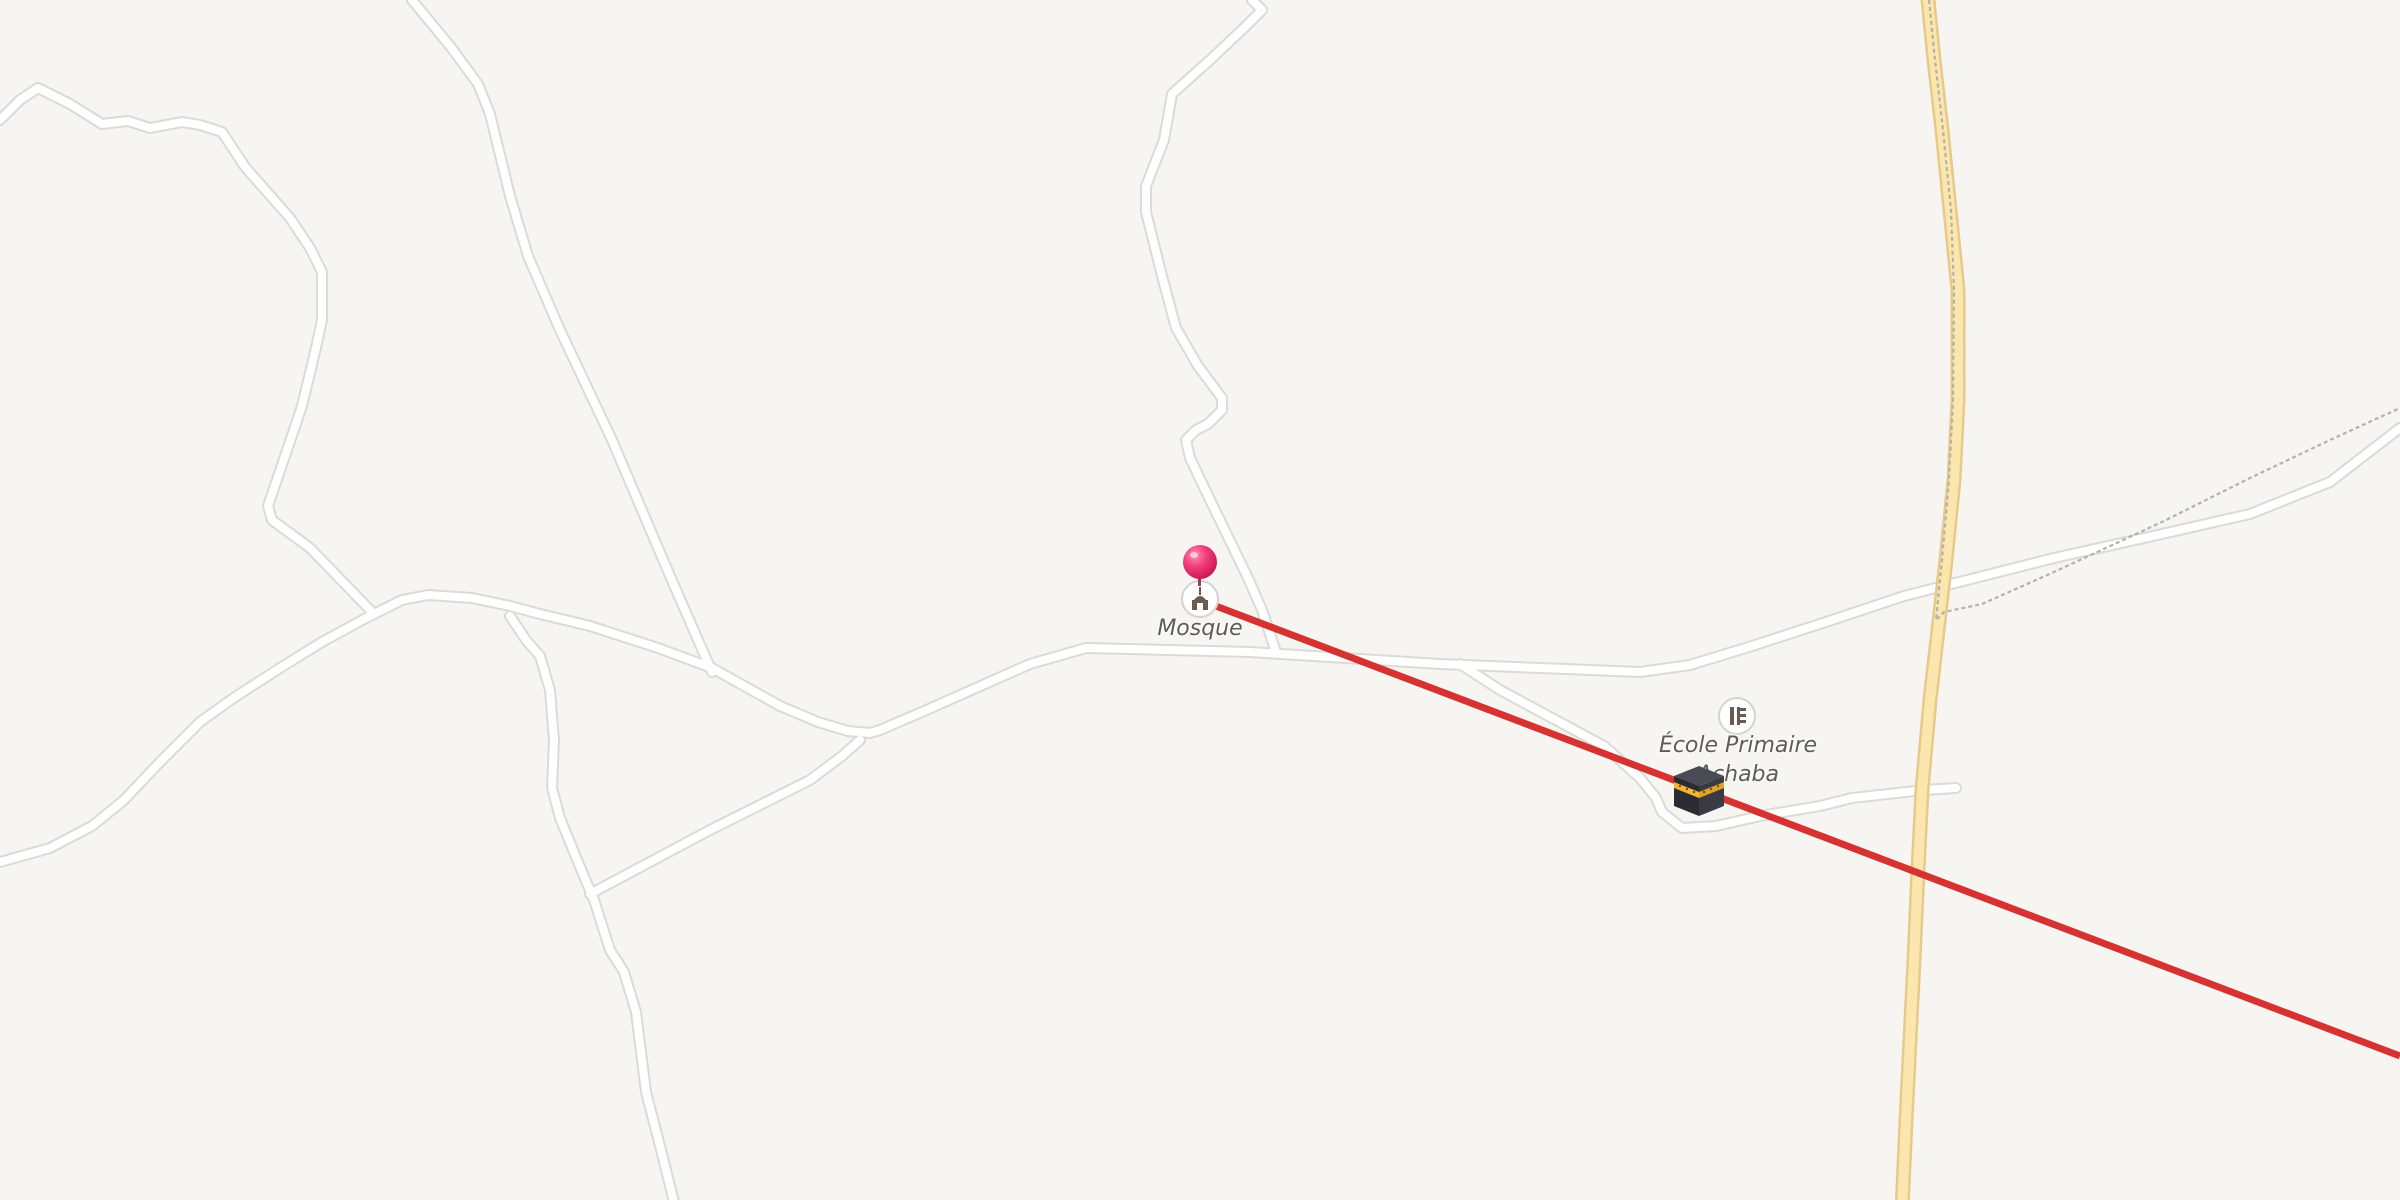 This screenshot has height=1200, width=2400. I want to click on map-pin-icon, so click(1200, 565).